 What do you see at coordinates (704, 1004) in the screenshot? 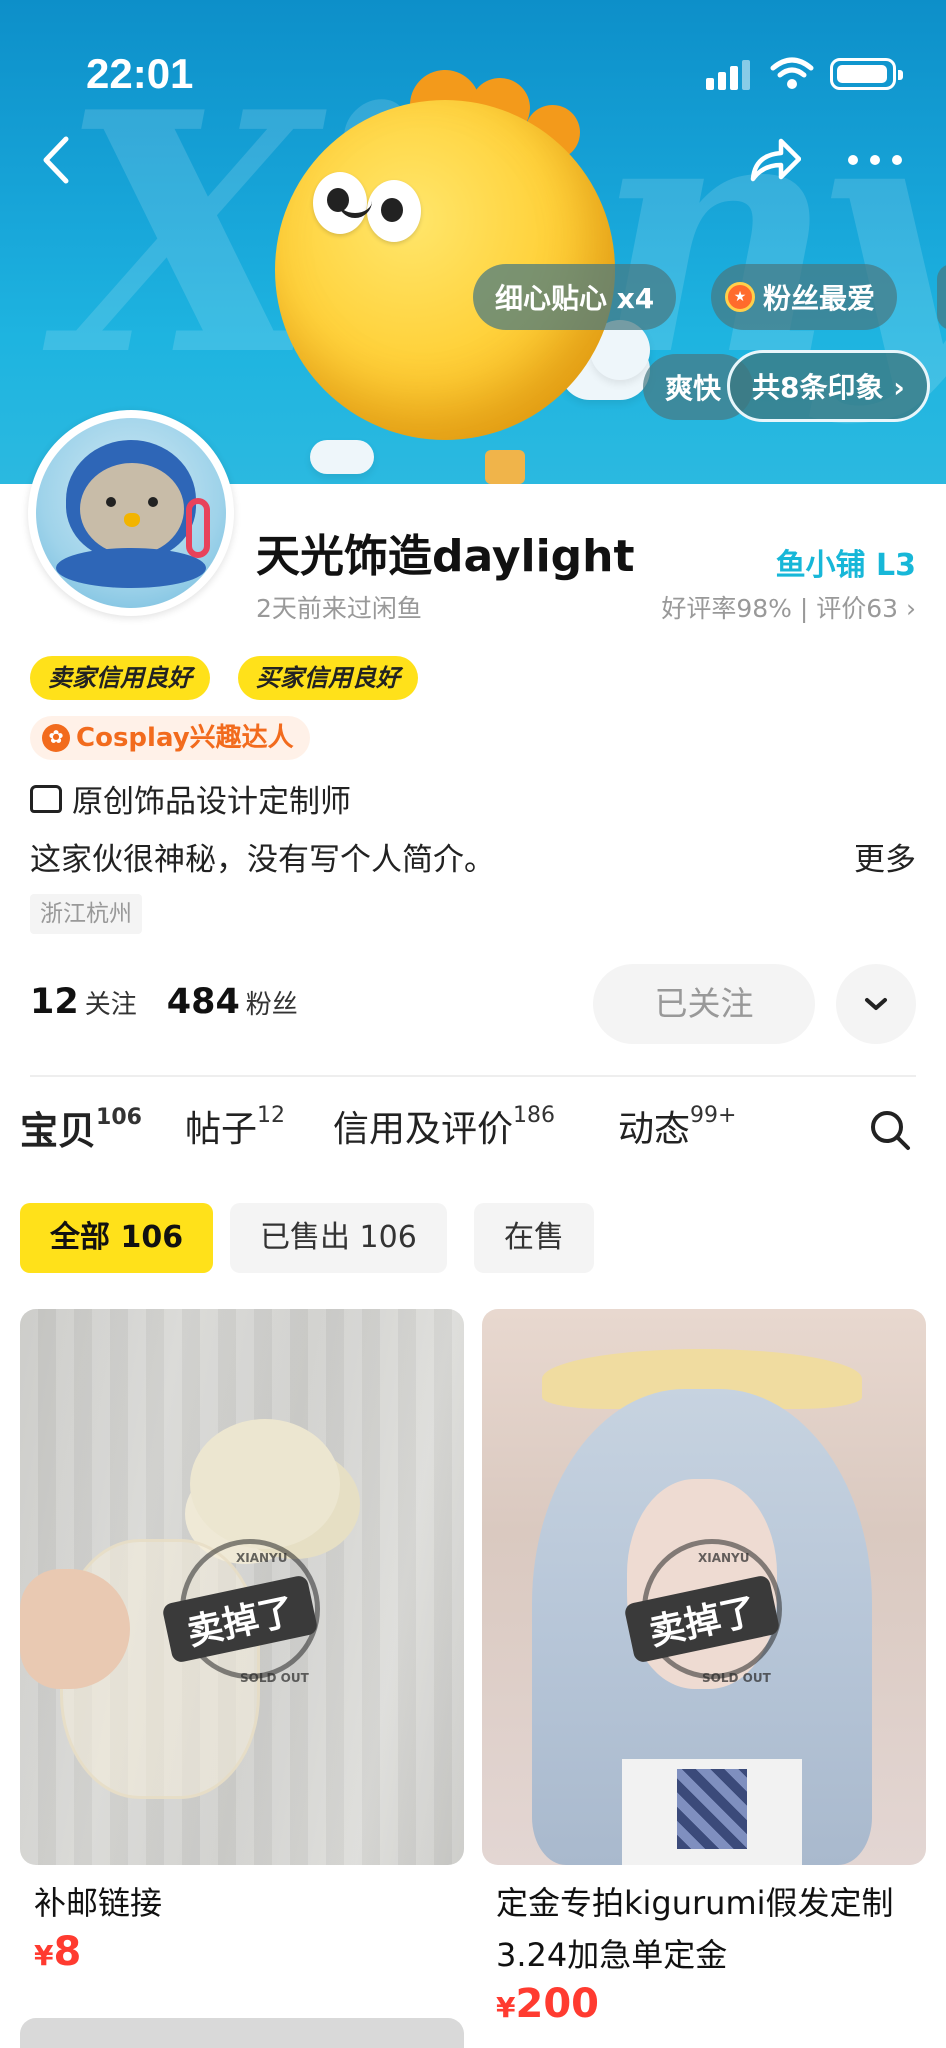
I see `followed-button: 已关注` at bounding box center [704, 1004].